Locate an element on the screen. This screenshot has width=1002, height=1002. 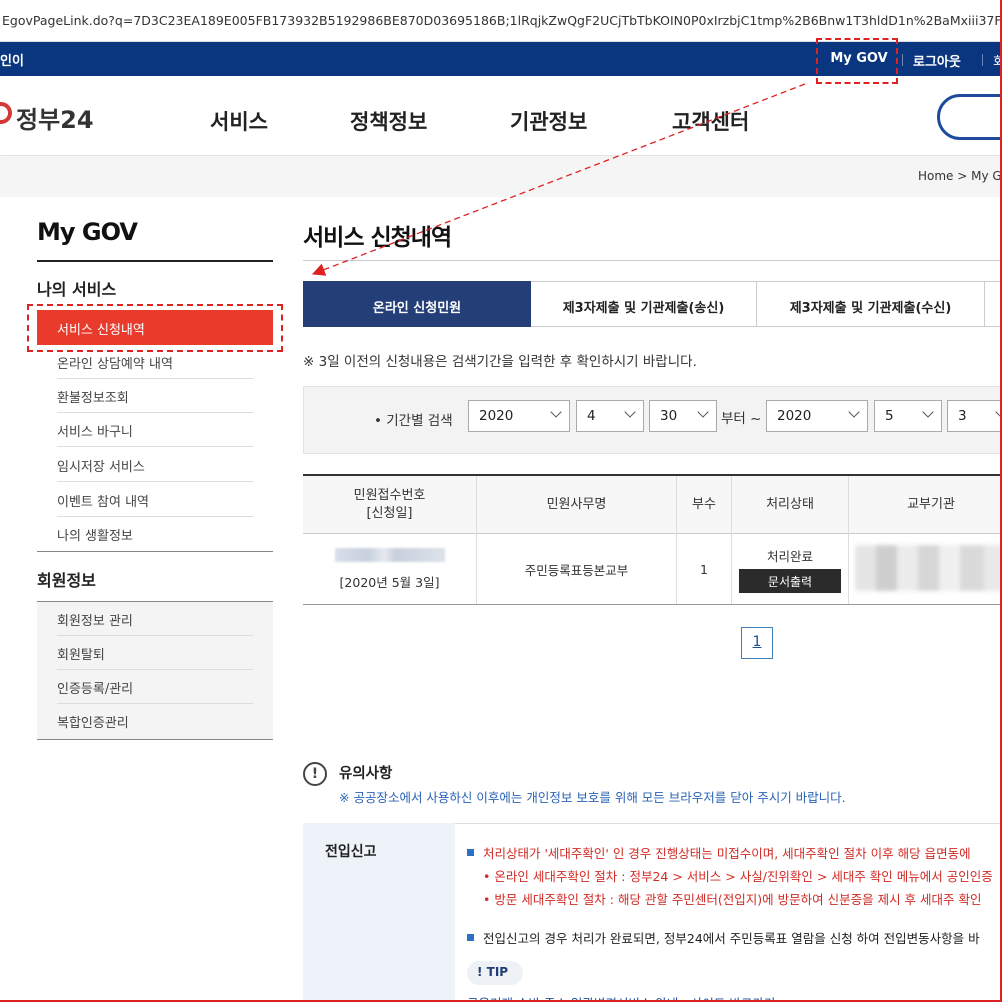
annotation-arrow is located at coordinates (558, 179).